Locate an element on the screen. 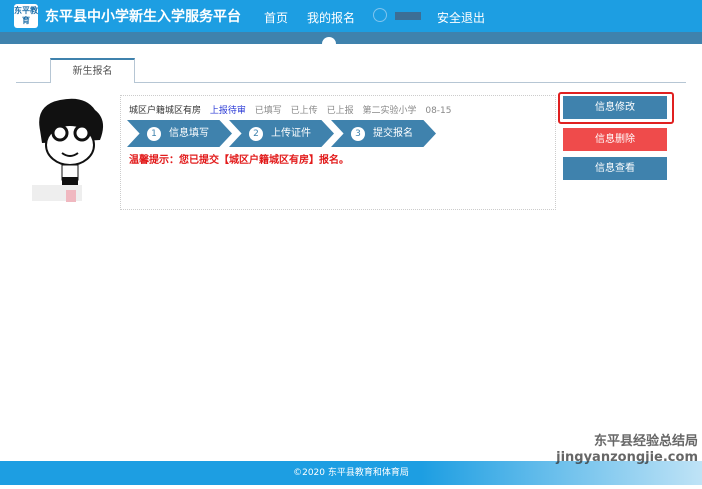  step-label: 信息填写 is located at coordinates (189, 133).